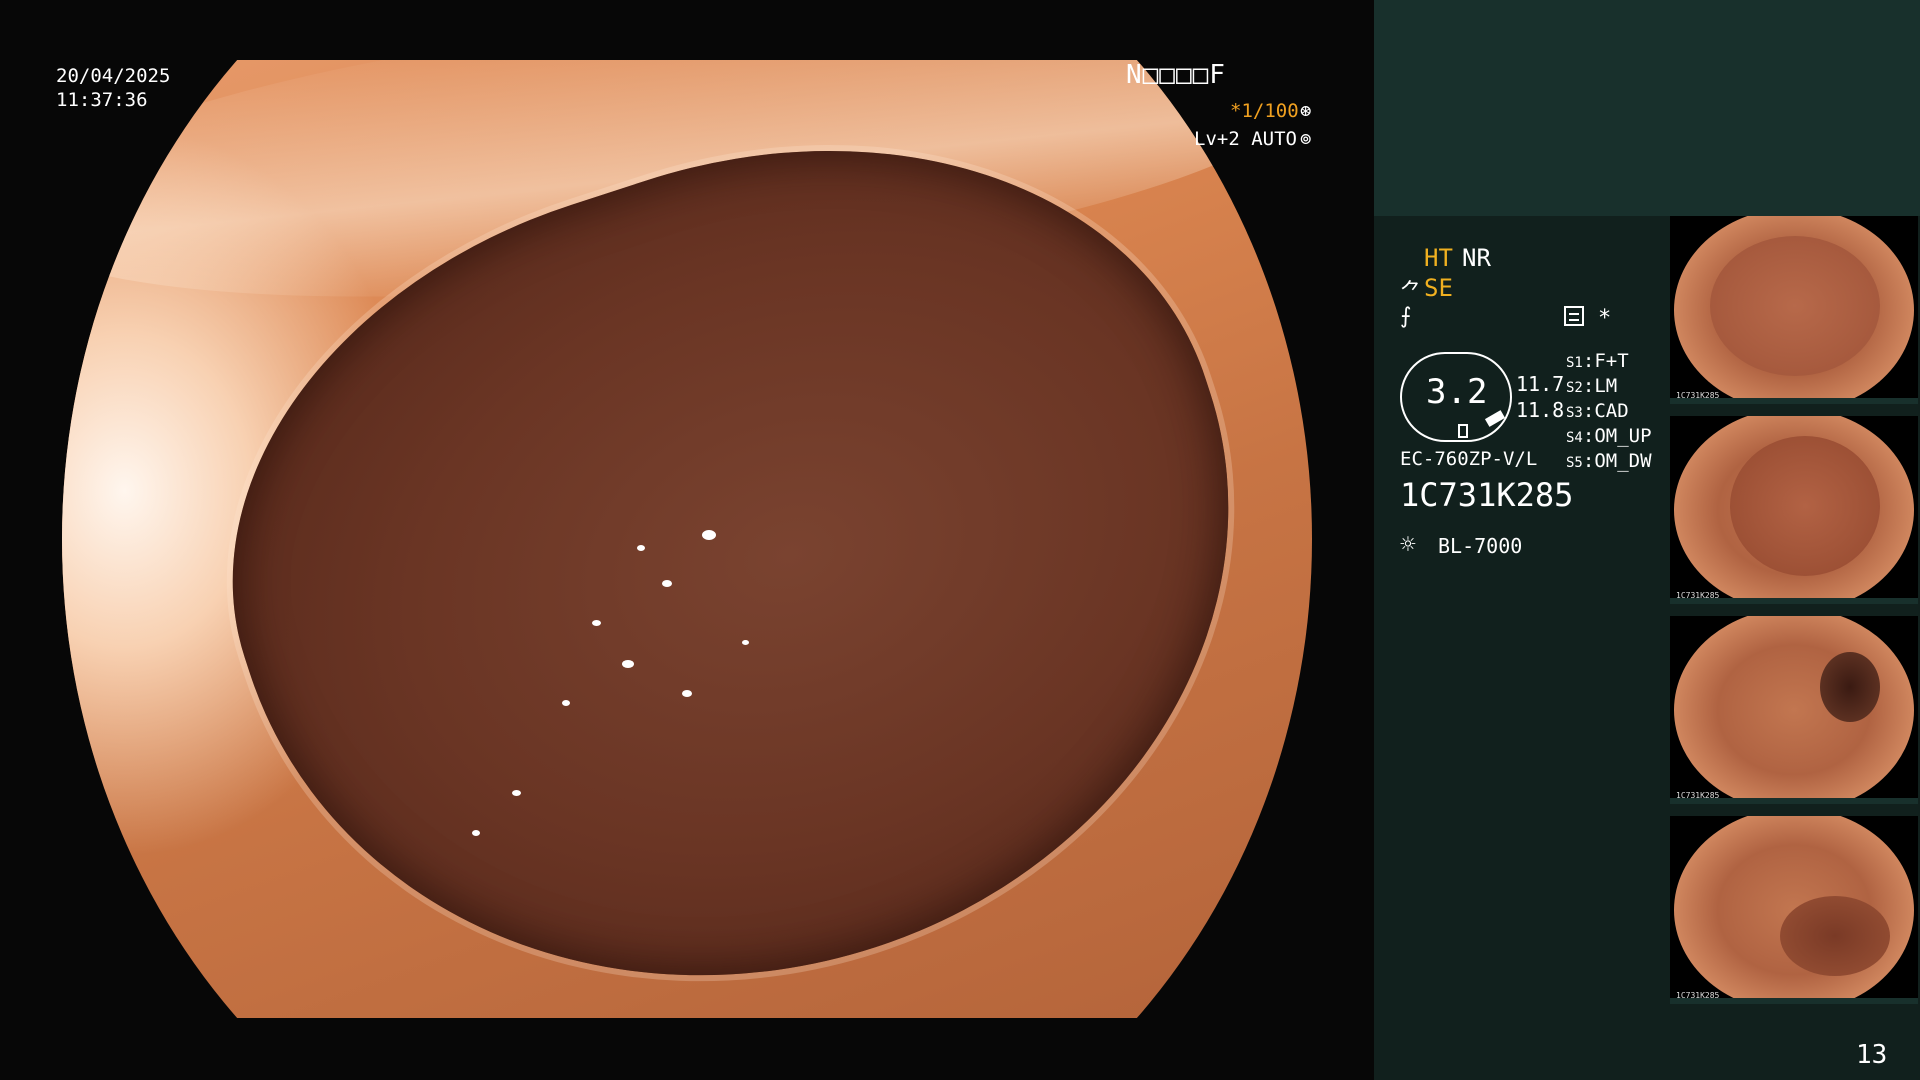 The height and width of the screenshot is (1080, 1920). I want to click on auto-icon: ⊚, so click(1306, 139).